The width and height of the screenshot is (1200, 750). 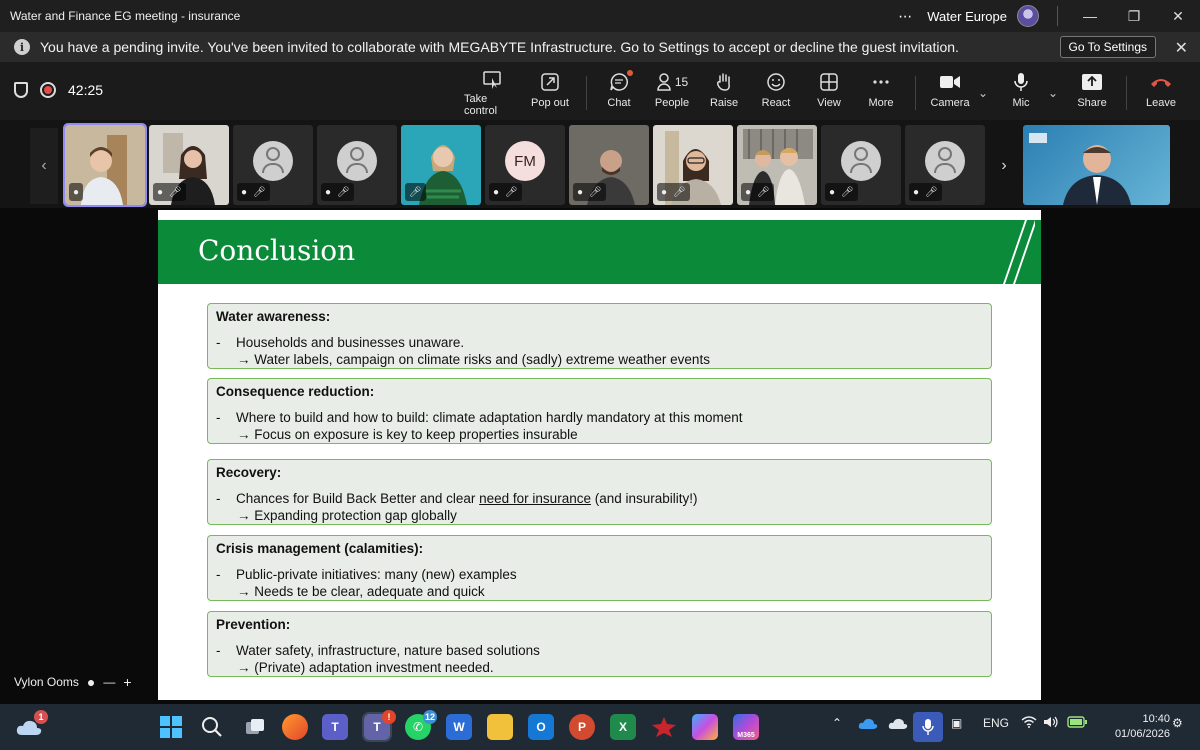 What do you see at coordinates (421, 725) in the screenshot?
I see `whatsapp-icon: ✆ 12` at bounding box center [421, 725].